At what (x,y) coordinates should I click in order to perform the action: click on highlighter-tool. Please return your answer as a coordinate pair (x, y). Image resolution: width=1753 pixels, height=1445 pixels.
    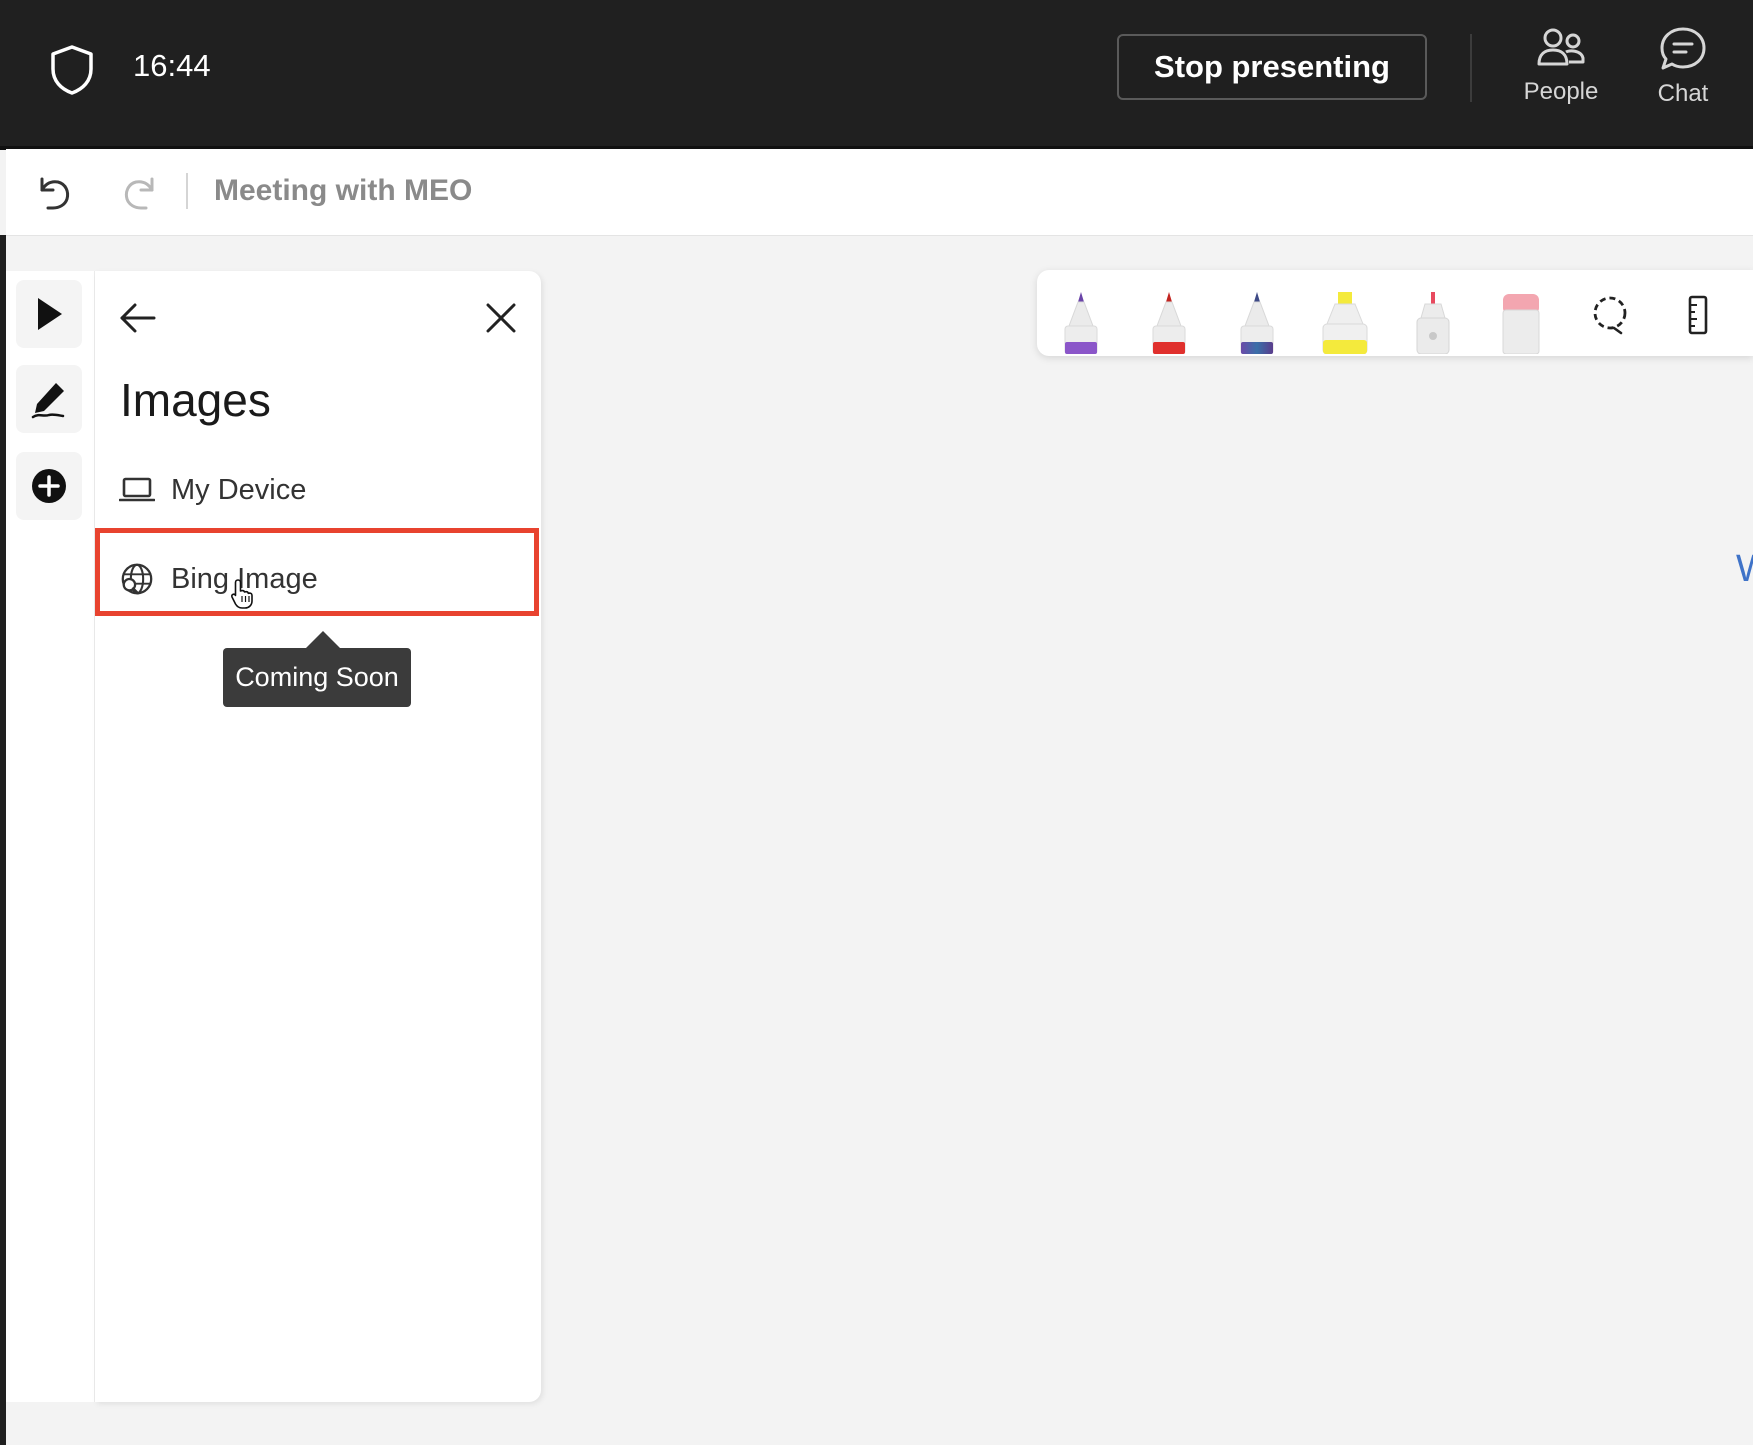
    Looking at the image, I should click on (1345, 315).